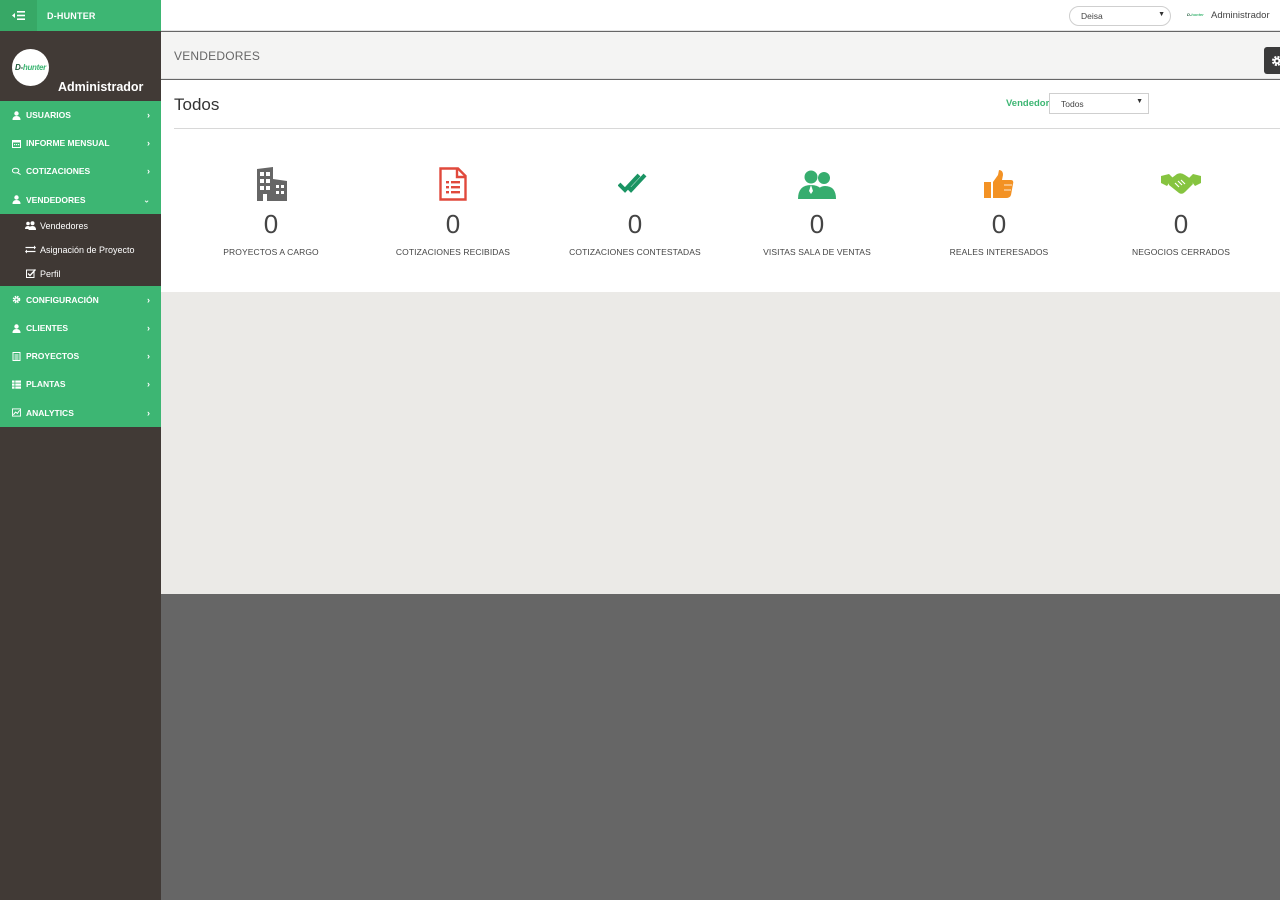  What do you see at coordinates (71, 15) in the screenshot?
I see `brand-name: D-HUNTER` at bounding box center [71, 15].